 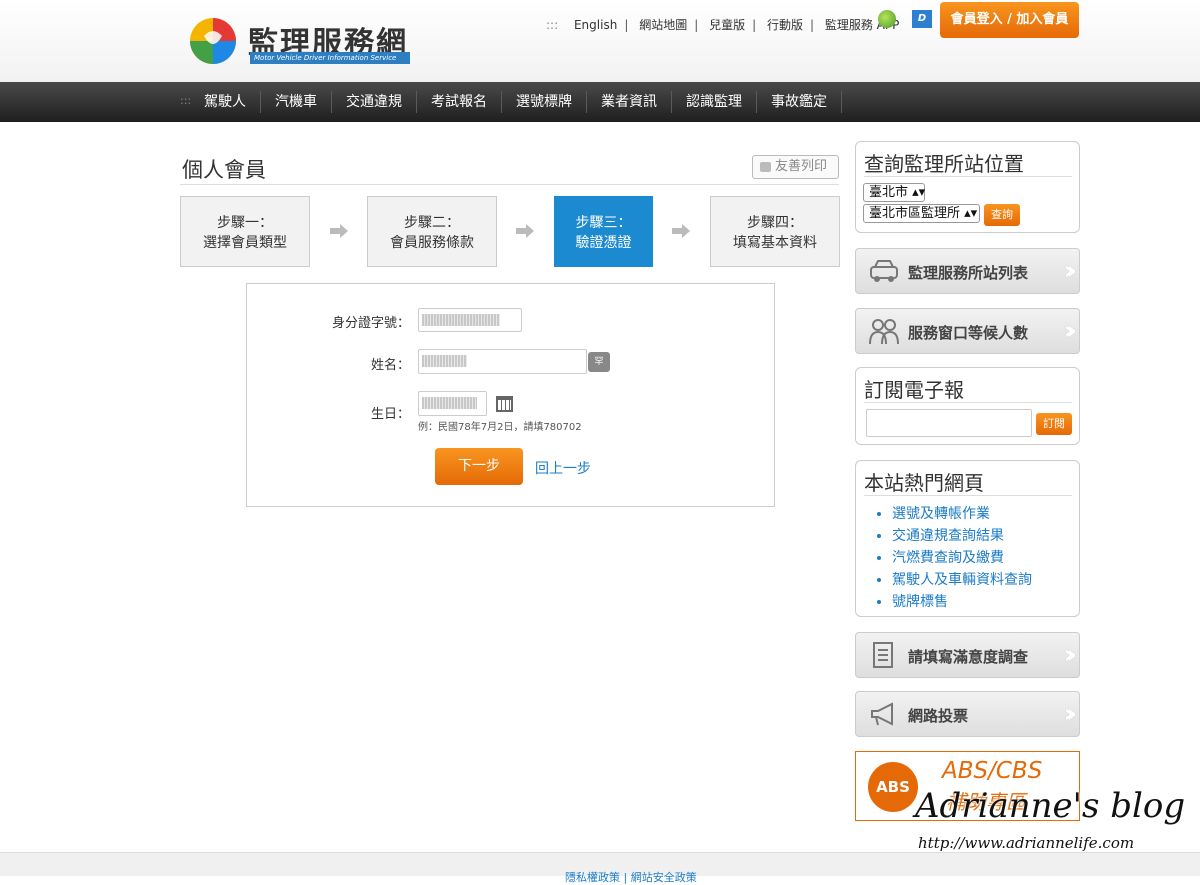 What do you see at coordinates (949, 423) in the screenshot?
I see `newsletter-email-input` at bounding box center [949, 423].